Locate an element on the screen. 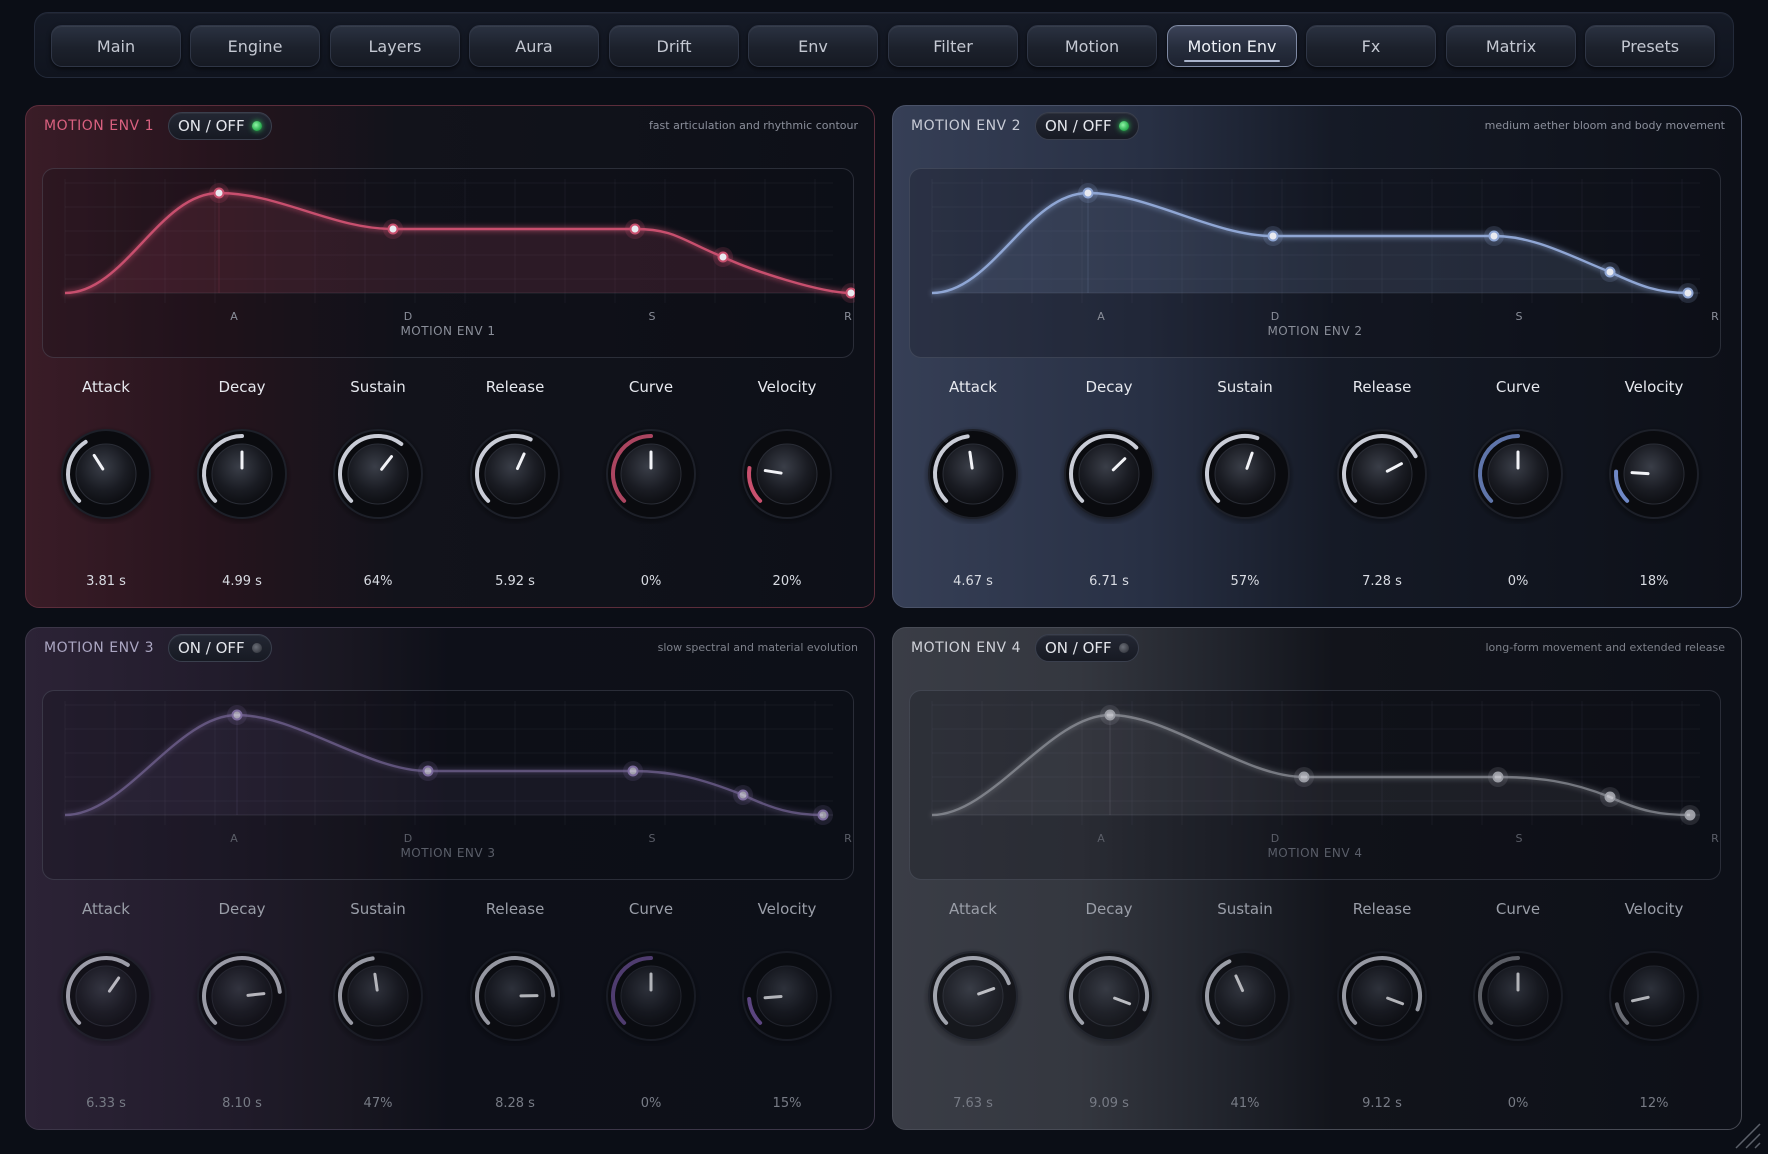 The height and width of the screenshot is (1154, 1768). env-1-envelope-graph: A D S R MOTION ENV 1 is located at coordinates (449, 263).